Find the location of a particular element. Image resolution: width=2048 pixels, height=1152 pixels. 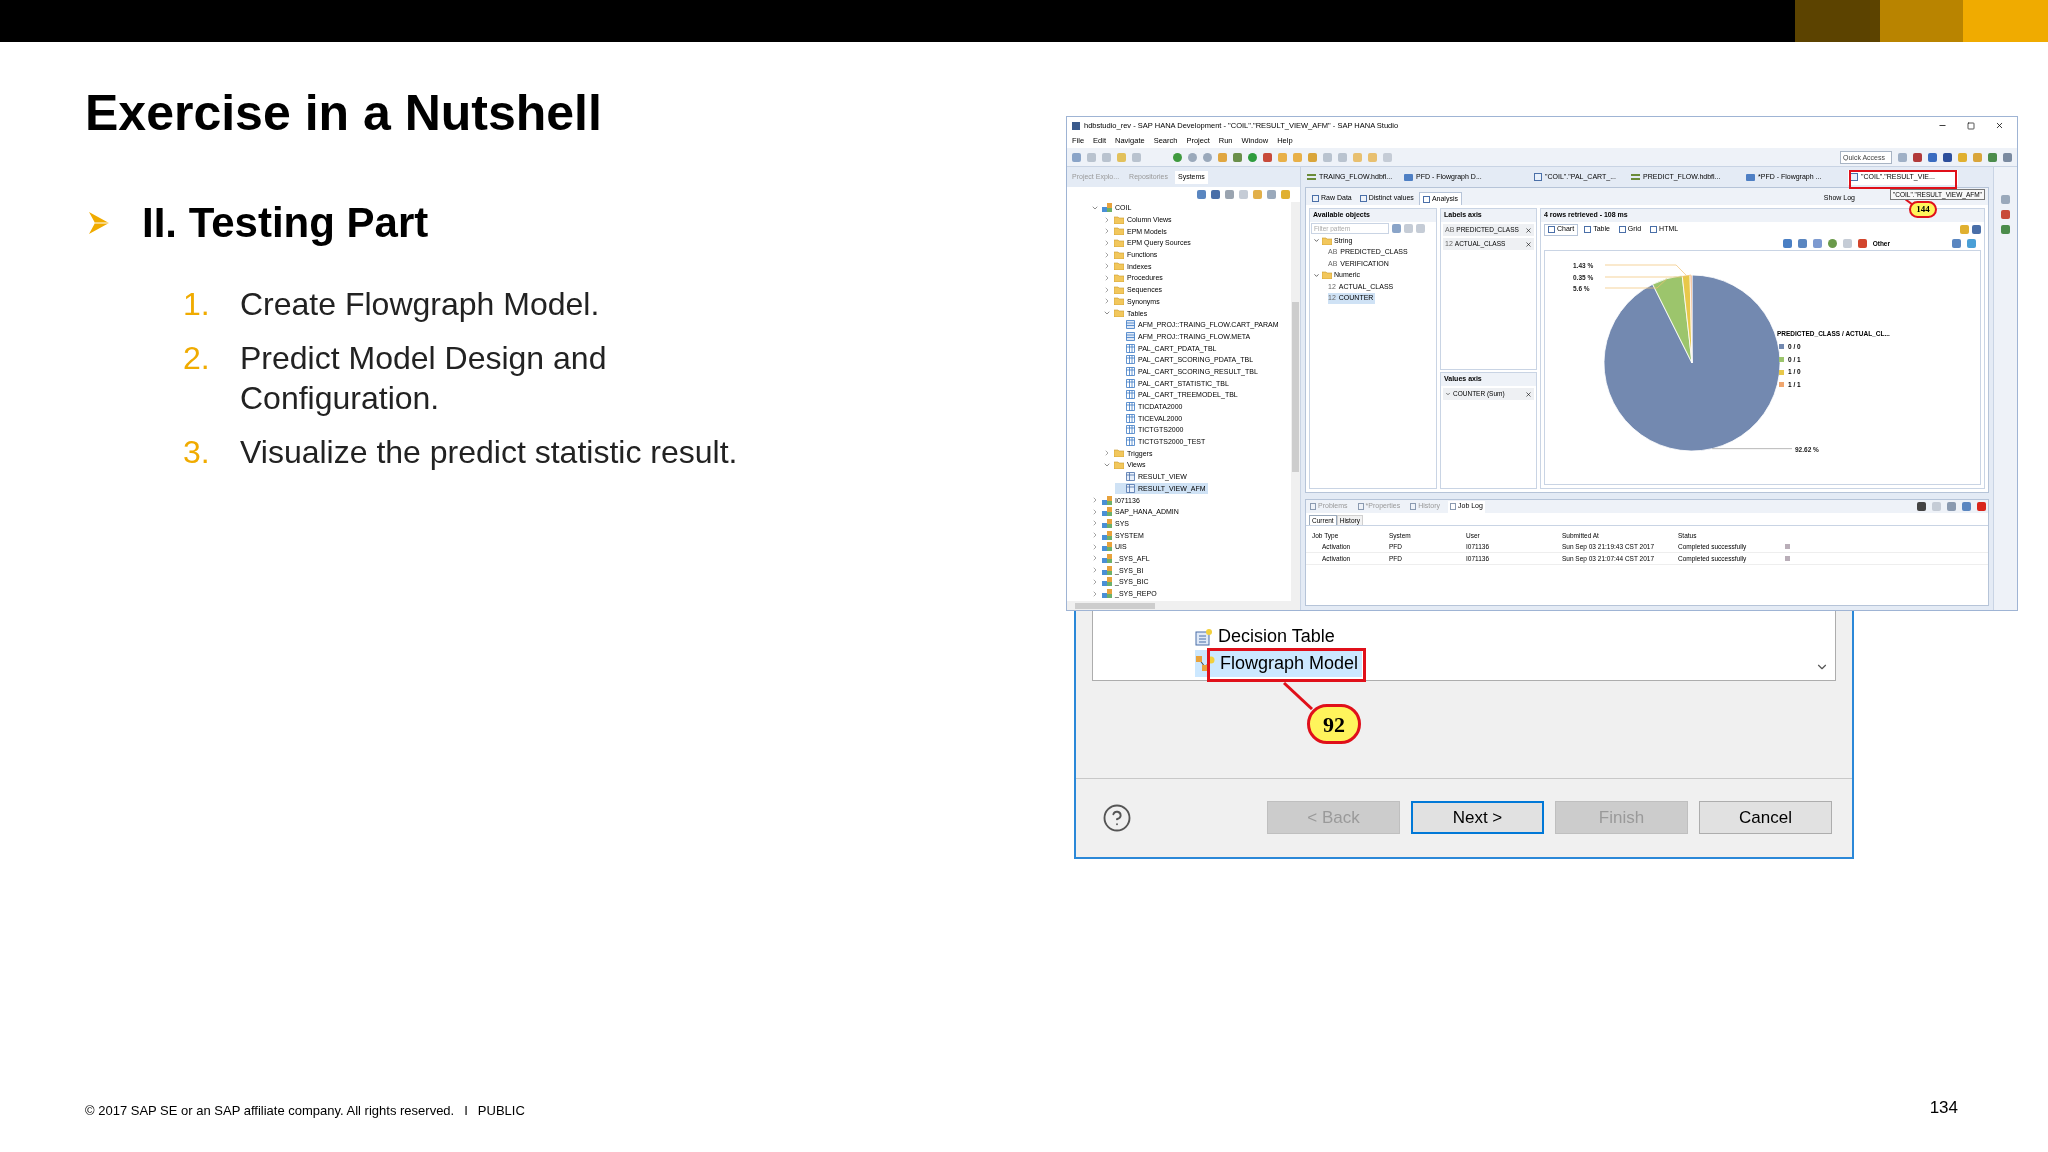

arrow-bullet-icon is located at coordinates (99, 223).